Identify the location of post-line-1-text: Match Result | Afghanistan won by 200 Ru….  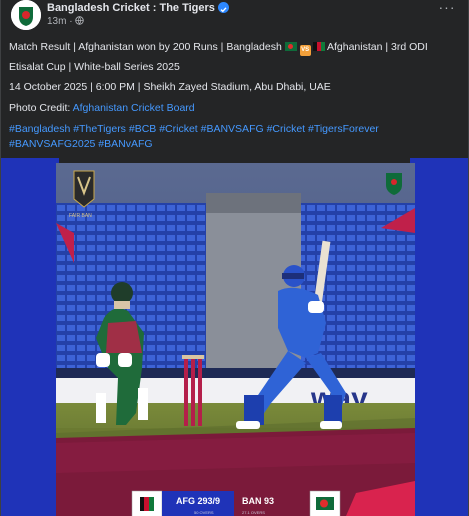
(147, 47).